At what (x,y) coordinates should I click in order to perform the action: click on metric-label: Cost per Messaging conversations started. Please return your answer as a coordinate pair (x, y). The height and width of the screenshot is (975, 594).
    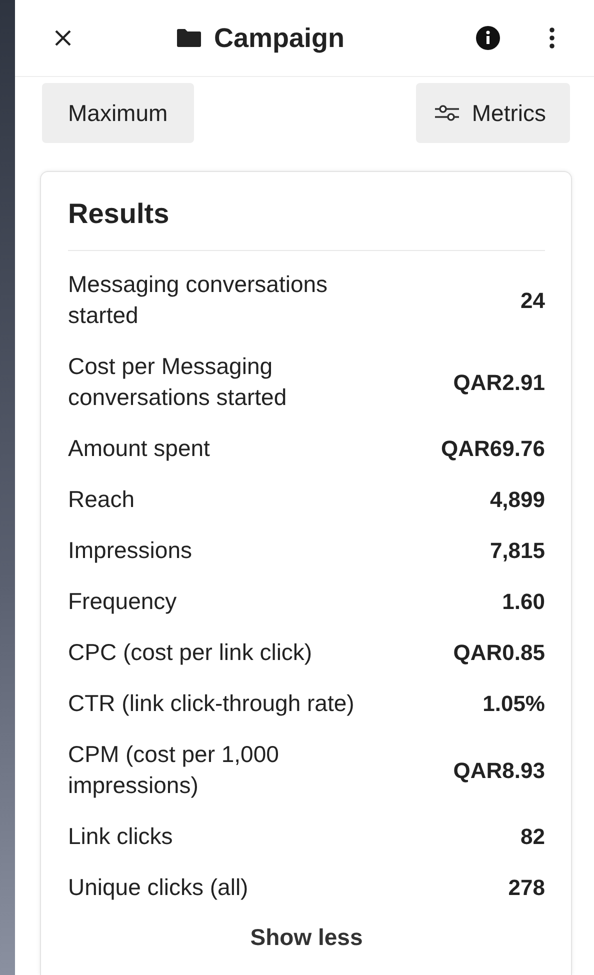
    Looking at the image, I should click on (178, 382).